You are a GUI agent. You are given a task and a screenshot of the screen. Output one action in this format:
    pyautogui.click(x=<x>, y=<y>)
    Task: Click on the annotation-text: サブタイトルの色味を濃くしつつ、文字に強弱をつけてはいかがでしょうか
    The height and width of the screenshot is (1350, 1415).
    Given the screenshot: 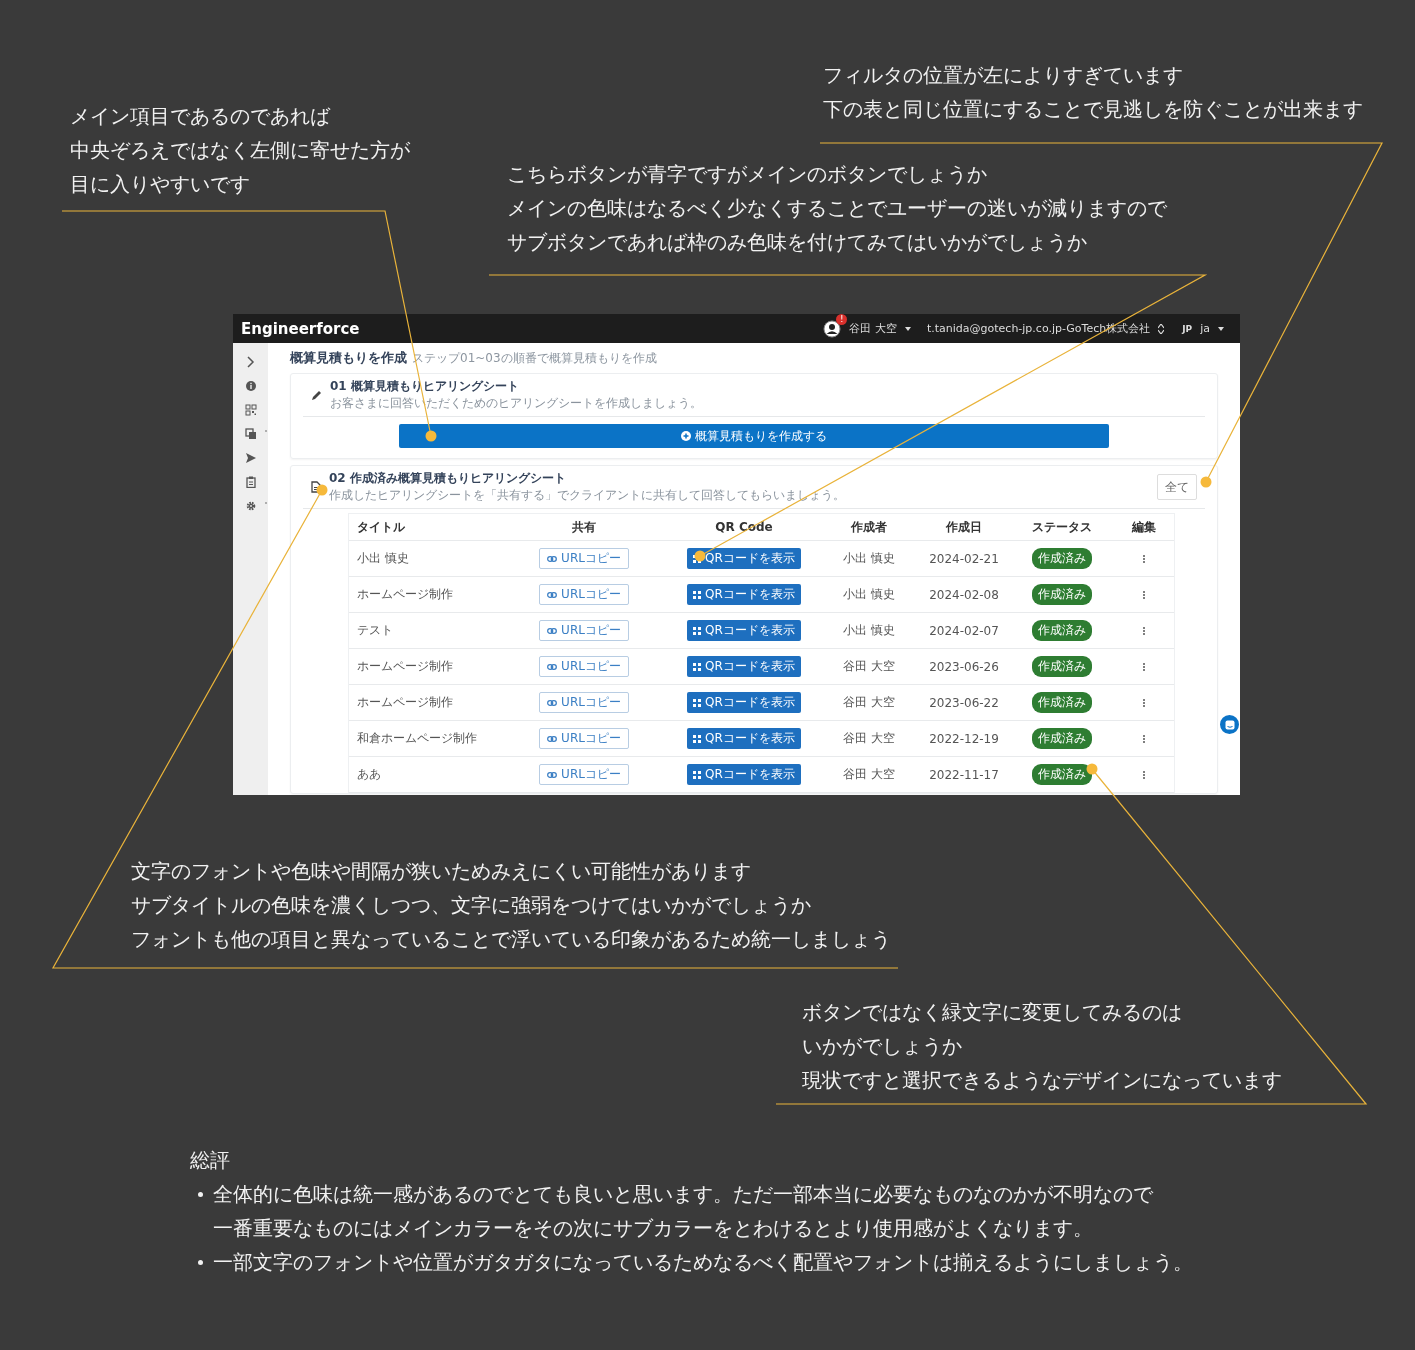 What is the action you would take?
    pyautogui.click(x=471, y=905)
    